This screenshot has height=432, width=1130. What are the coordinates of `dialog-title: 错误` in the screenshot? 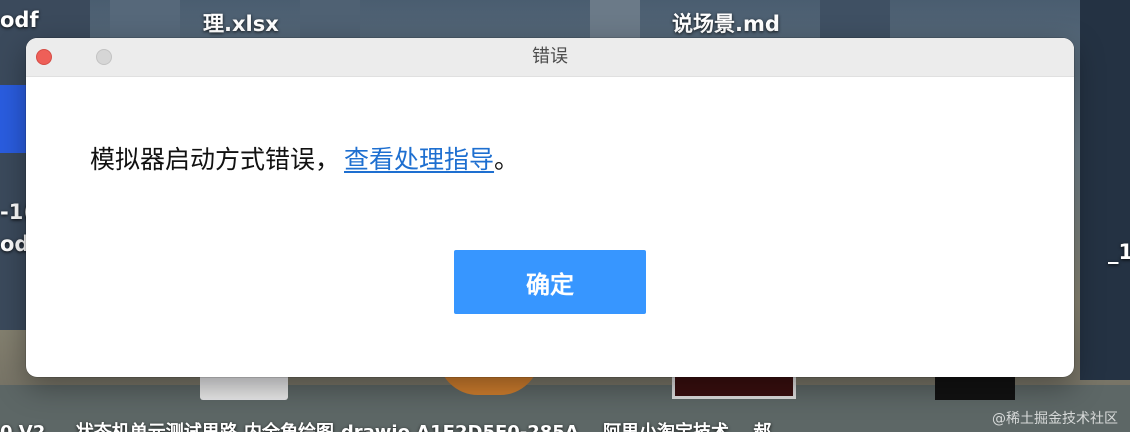 It's located at (550, 56).